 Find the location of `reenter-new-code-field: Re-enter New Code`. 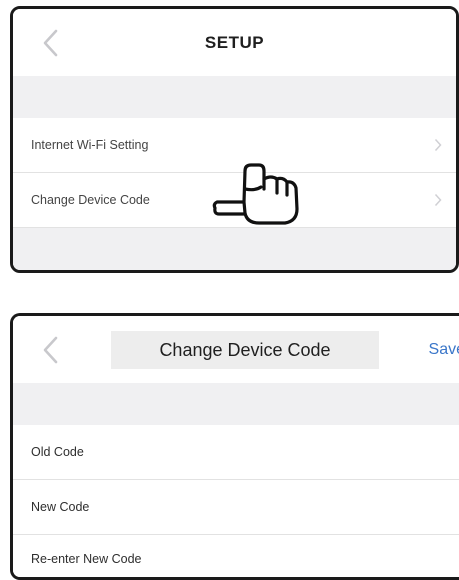

reenter-new-code-field: Re-enter New Code is located at coordinates (236, 556).